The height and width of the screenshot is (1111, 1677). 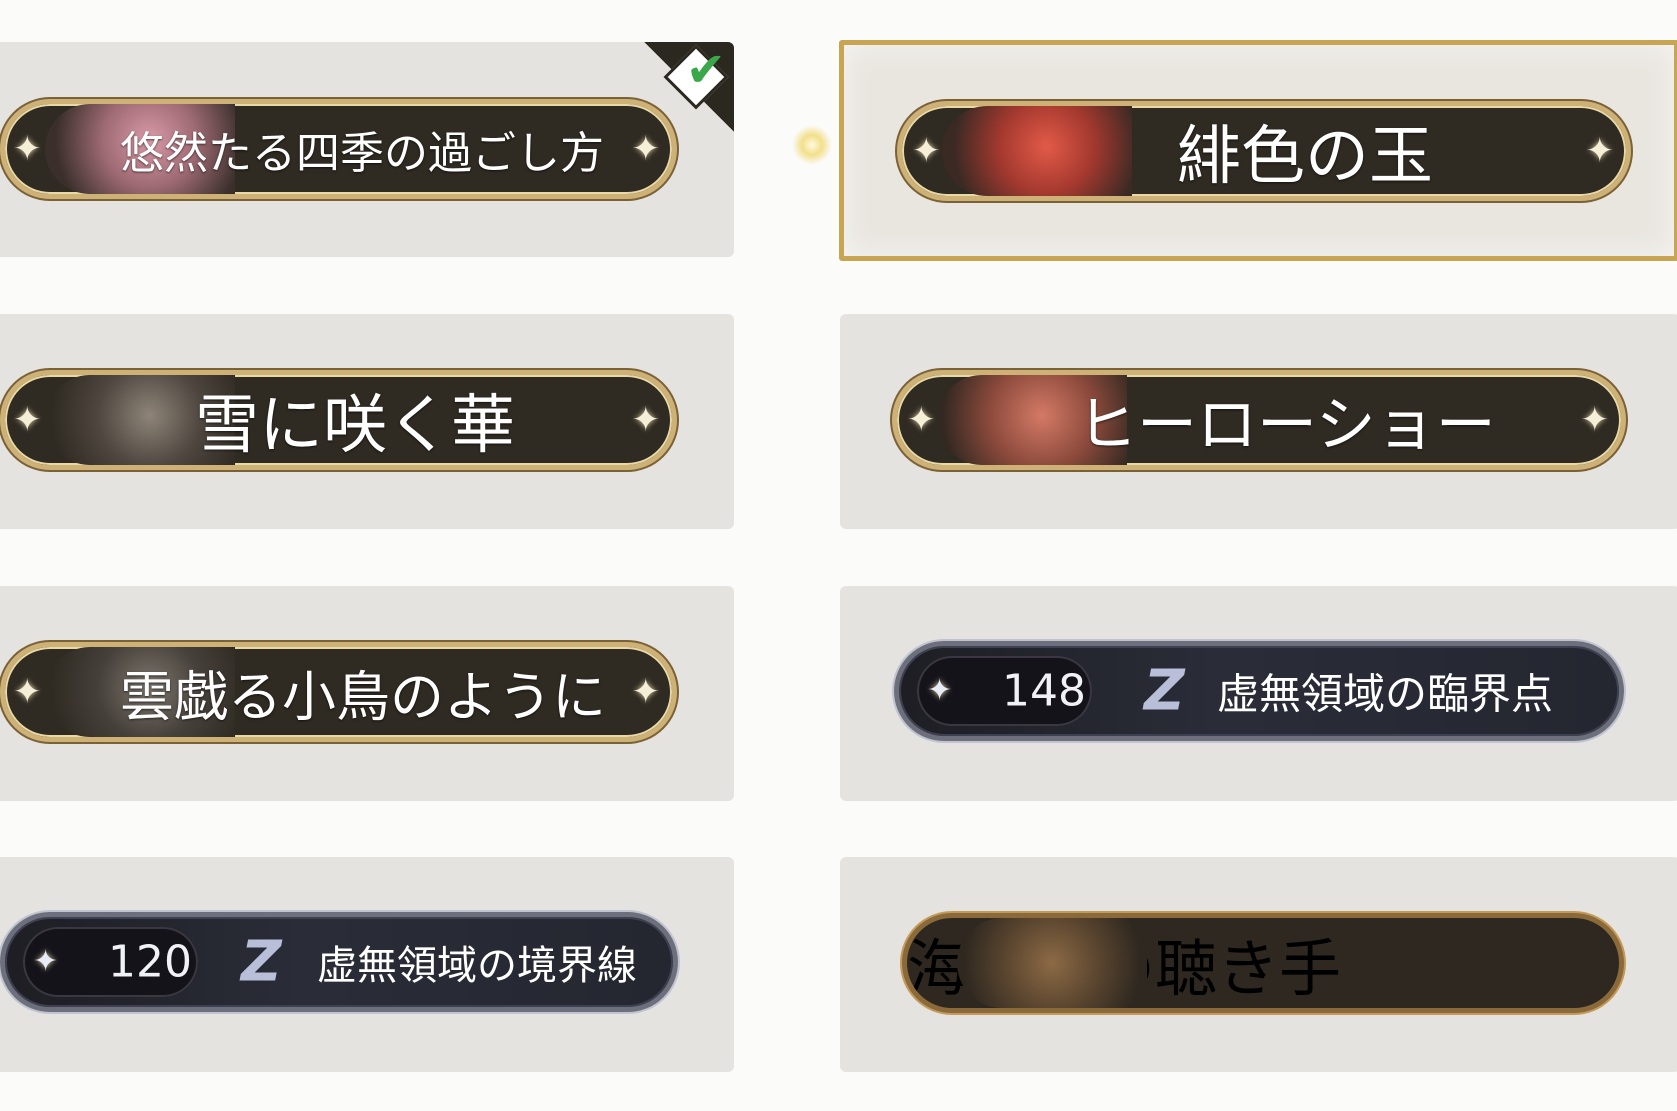 I want to click on title-card-5: ✦ 雲戯る小鳥のように ✦, so click(x=367, y=693).